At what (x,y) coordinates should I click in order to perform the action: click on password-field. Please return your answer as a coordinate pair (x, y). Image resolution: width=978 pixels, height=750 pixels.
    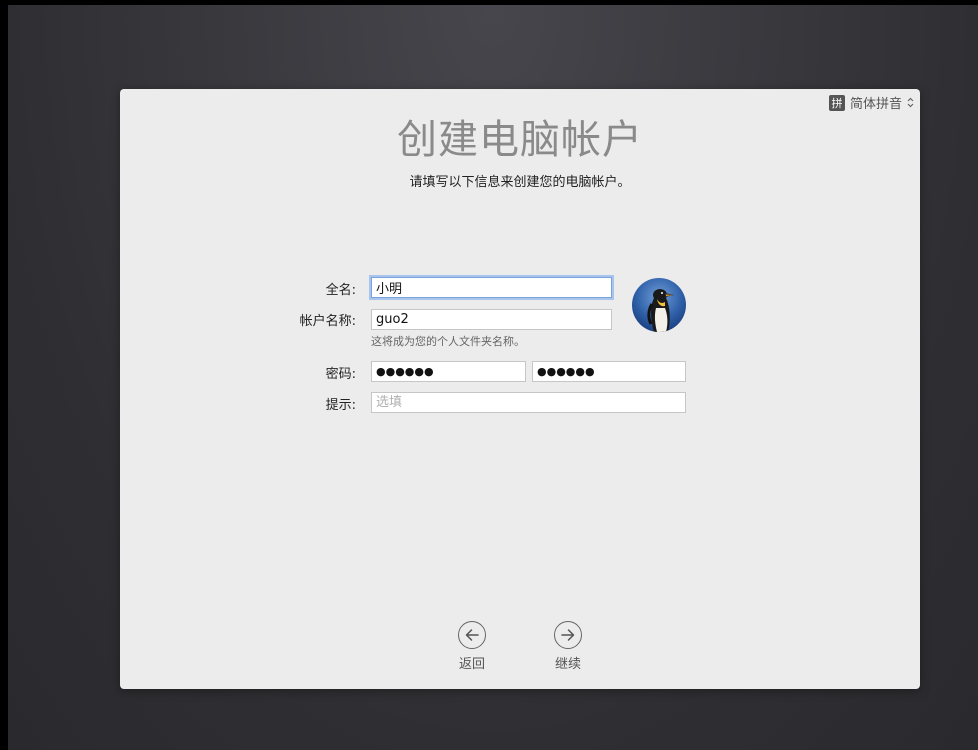
    Looking at the image, I should click on (448, 371).